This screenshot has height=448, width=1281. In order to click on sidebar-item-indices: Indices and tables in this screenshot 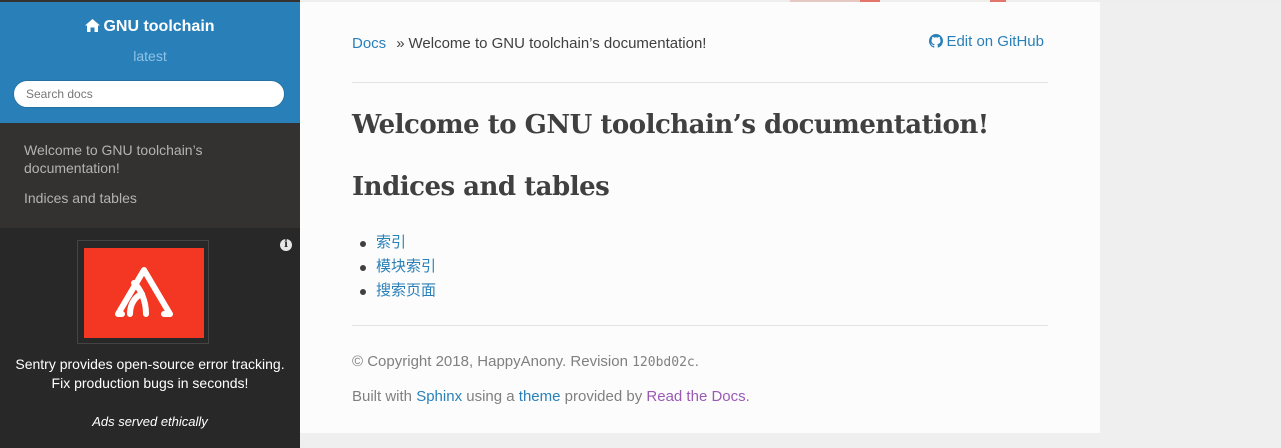, I will do `click(124, 198)`.